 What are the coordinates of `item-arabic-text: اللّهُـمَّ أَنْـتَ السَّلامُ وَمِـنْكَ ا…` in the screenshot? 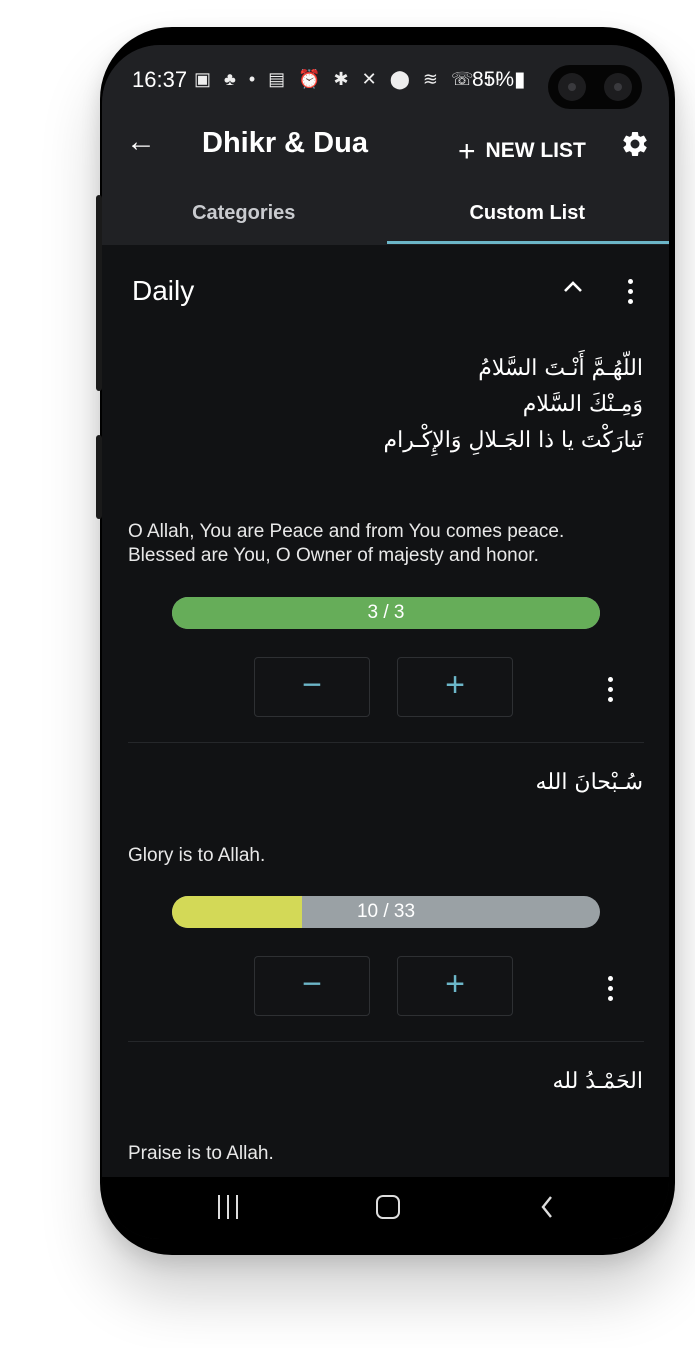 It's located at (513, 404).